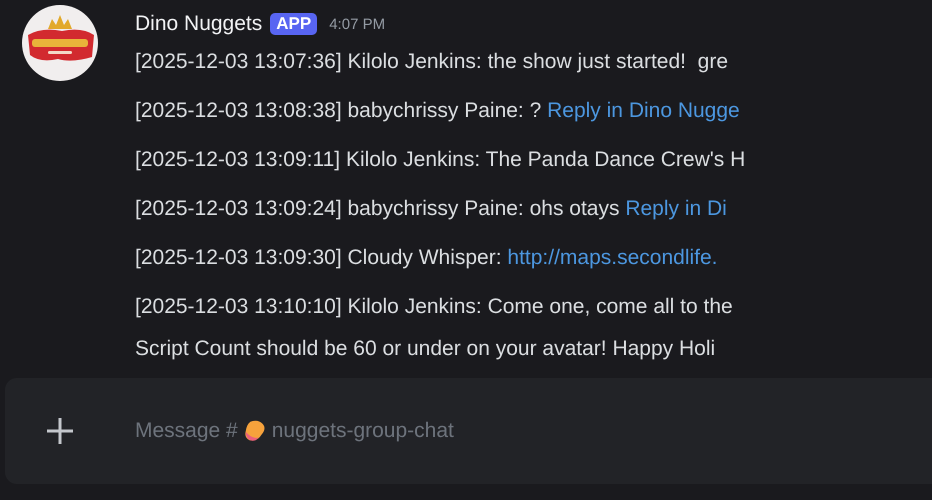  What do you see at coordinates (425, 348) in the screenshot?
I see `message-text: Script Count should be 60 or under on your avatar! Happy Holi` at bounding box center [425, 348].